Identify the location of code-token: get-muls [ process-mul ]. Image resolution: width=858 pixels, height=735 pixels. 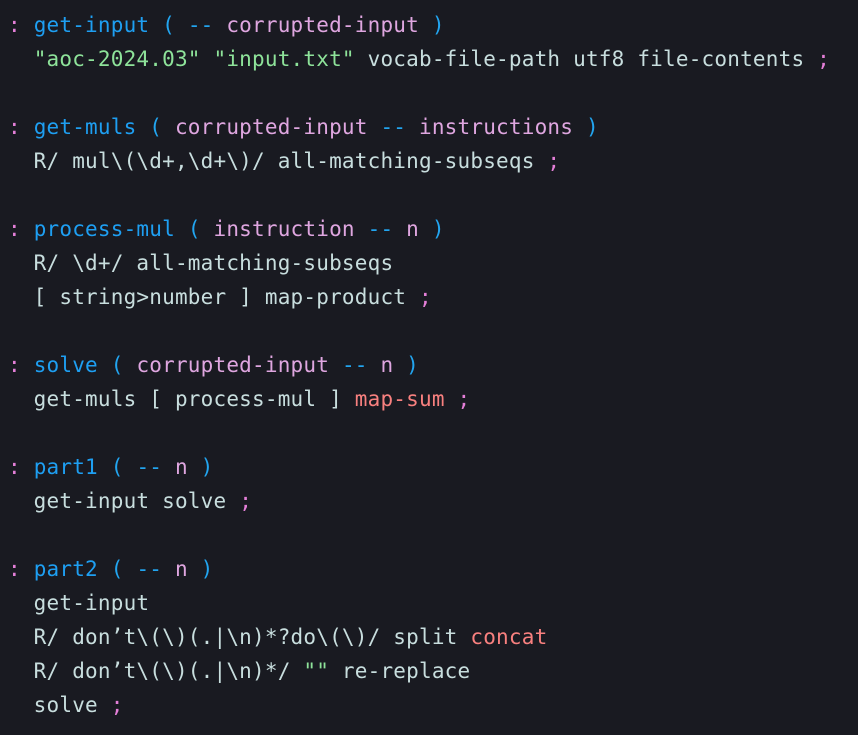
(181, 399).